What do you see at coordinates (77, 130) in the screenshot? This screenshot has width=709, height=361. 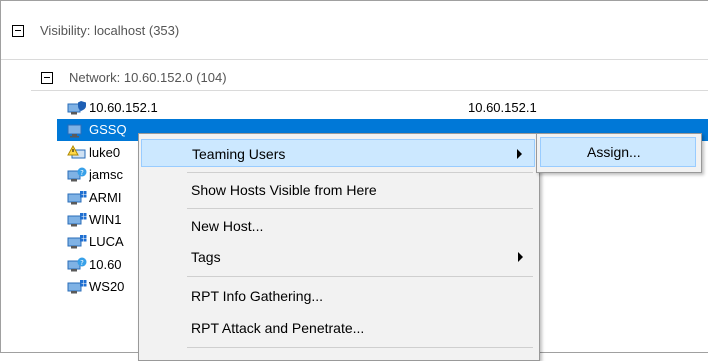 I see `computer-icon` at bounding box center [77, 130].